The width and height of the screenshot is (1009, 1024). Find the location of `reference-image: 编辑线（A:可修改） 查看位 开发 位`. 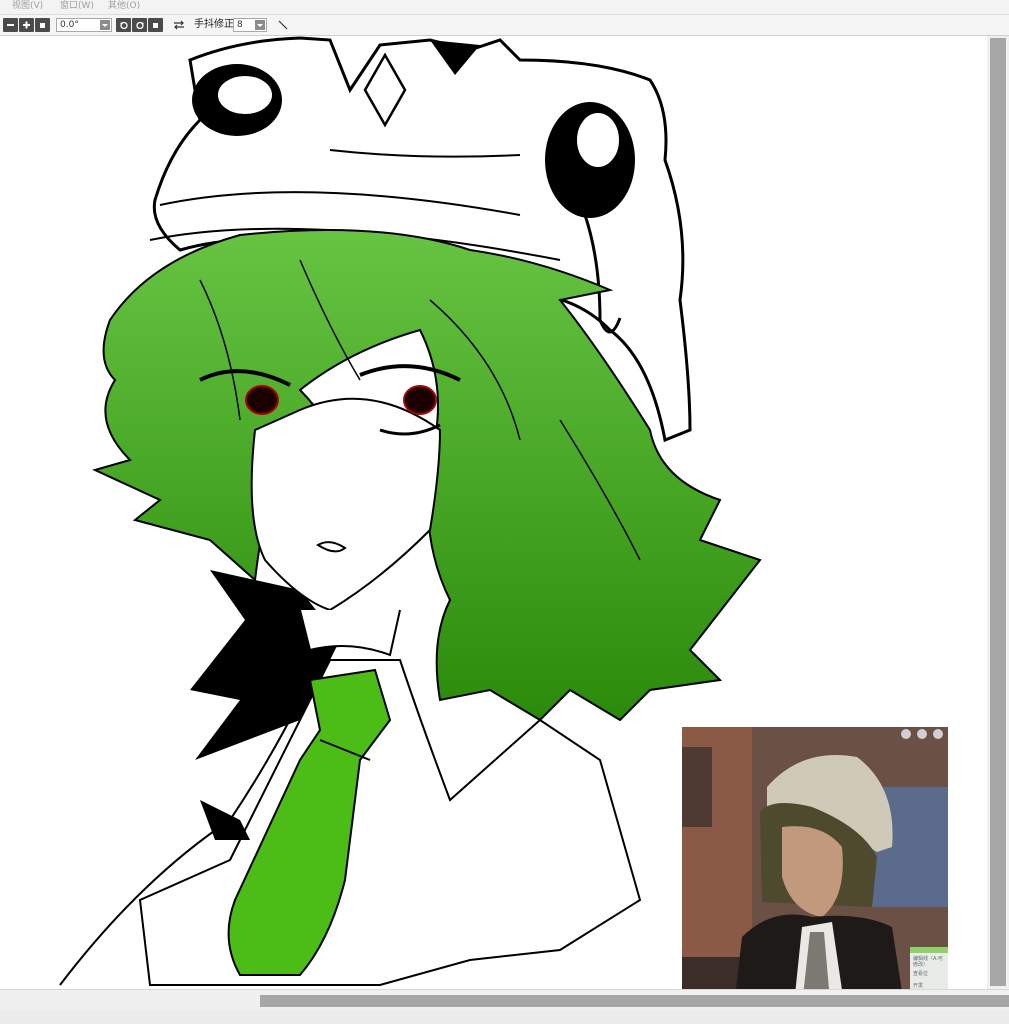

reference-image: 编辑线（A:可修改） 查看位 开发 位 is located at coordinates (815, 858).